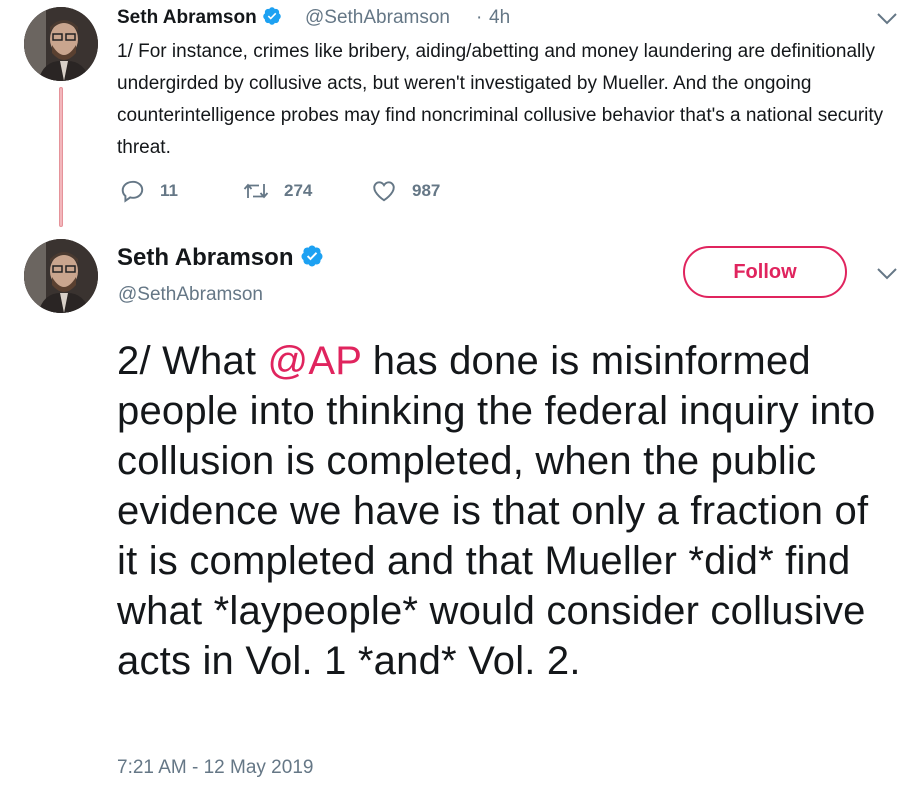 The width and height of the screenshot is (901, 789). I want to click on retweet-icon, so click(256, 191).